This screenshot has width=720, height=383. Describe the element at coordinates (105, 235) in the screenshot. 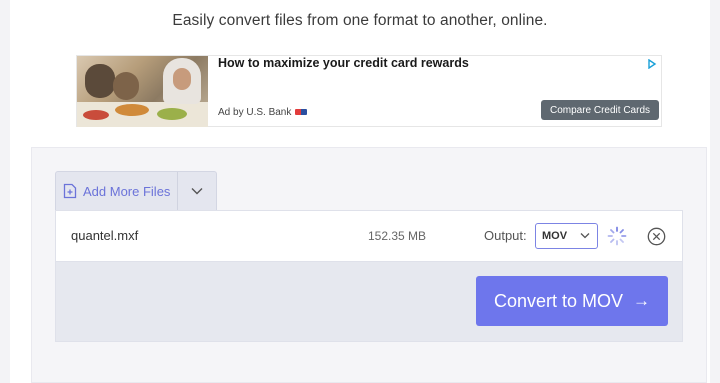

I see `file-name: quantel.mxf` at that location.